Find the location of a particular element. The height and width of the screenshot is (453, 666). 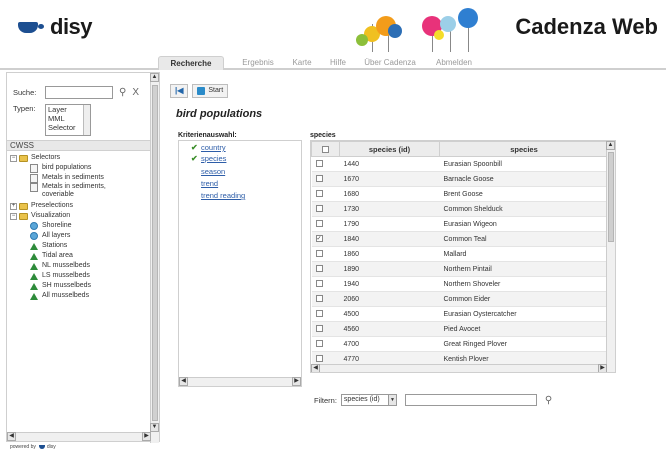

select-all-header is located at coordinates (325, 149).